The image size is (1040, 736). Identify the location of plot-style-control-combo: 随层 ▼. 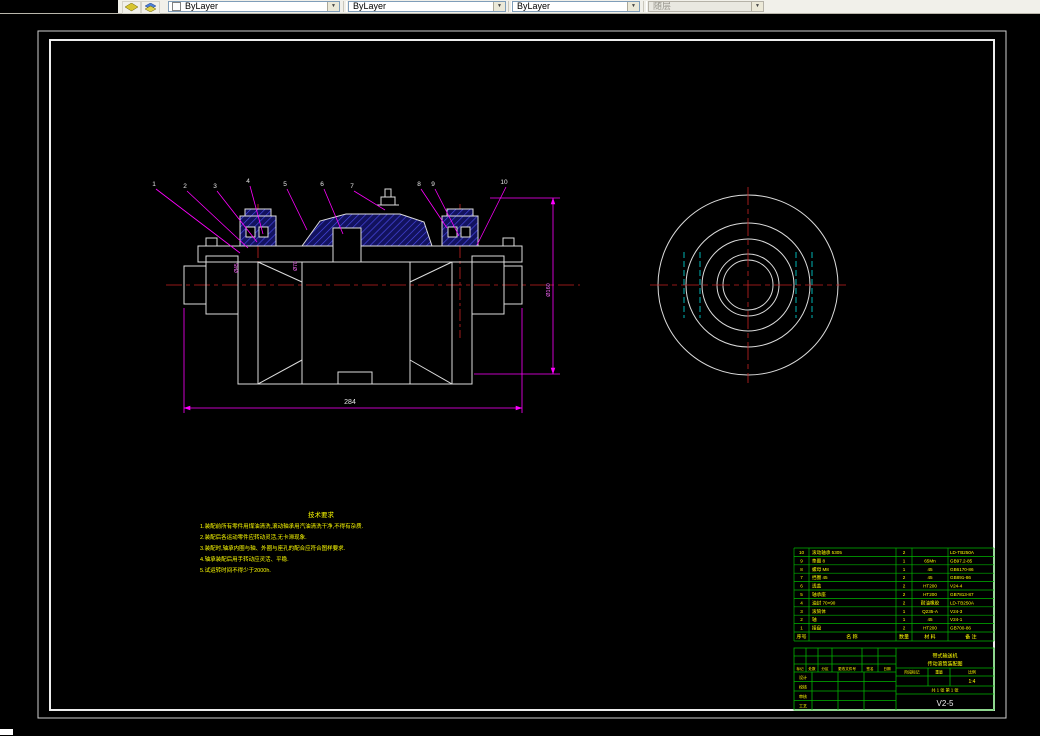
(706, 6).